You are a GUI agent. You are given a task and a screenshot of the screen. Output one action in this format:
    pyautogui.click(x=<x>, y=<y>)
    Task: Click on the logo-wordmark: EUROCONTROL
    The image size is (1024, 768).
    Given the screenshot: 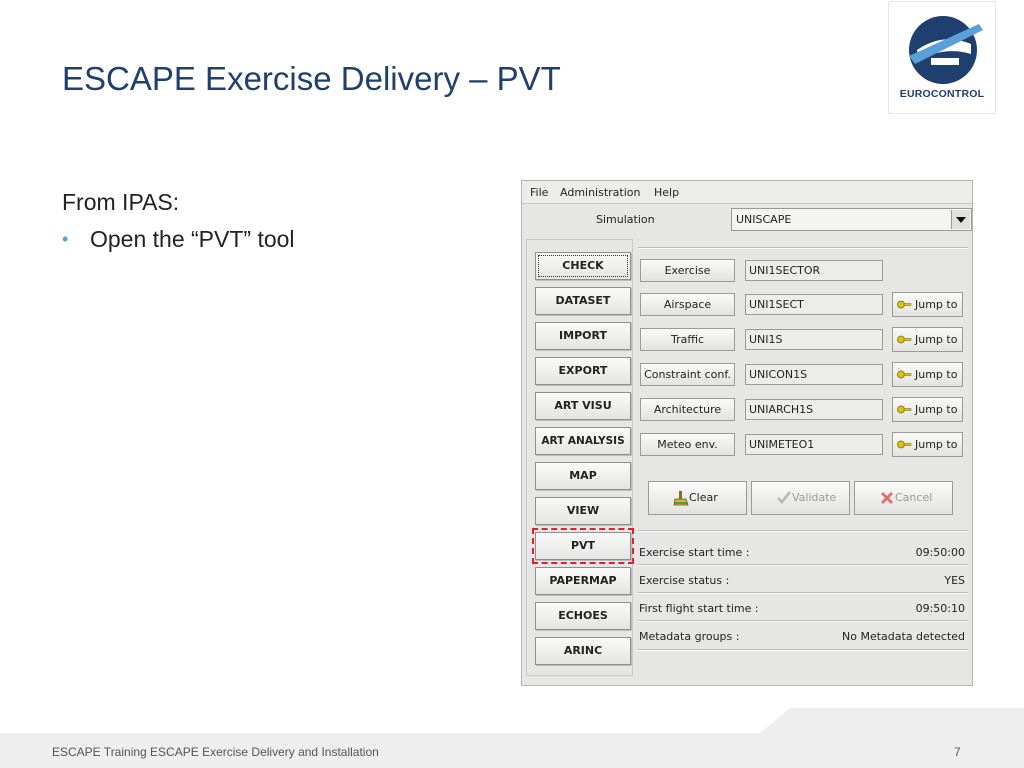 What is the action you would take?
    pyautogui.click(x=942, y=94)
    